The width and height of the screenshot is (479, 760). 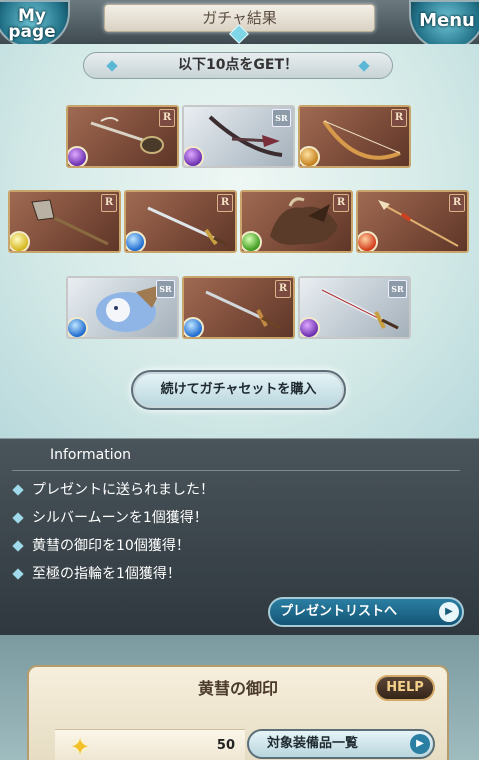 I want to click on result-item-9: R, so click(x=238, y=307).